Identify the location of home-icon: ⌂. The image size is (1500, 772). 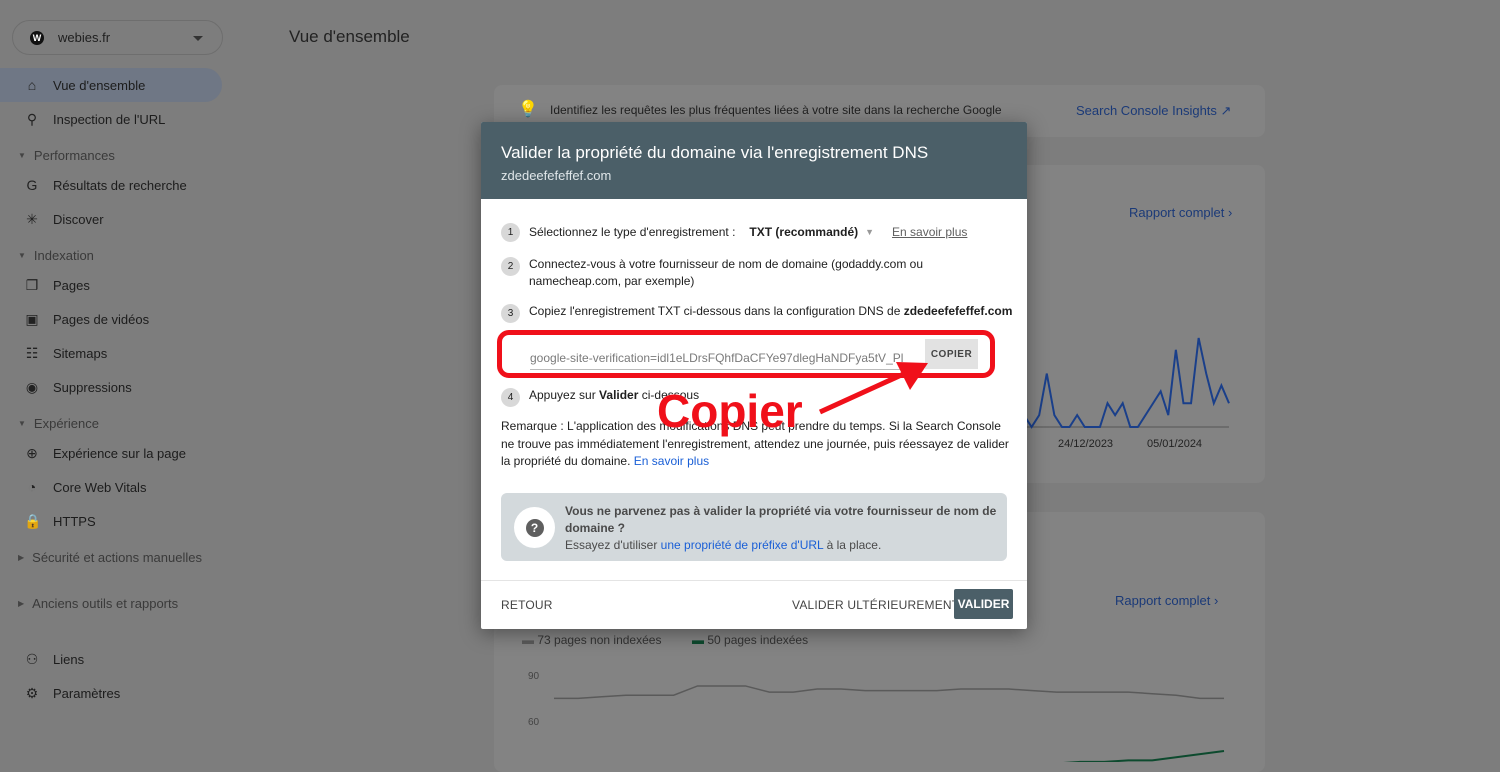
(32, 85).